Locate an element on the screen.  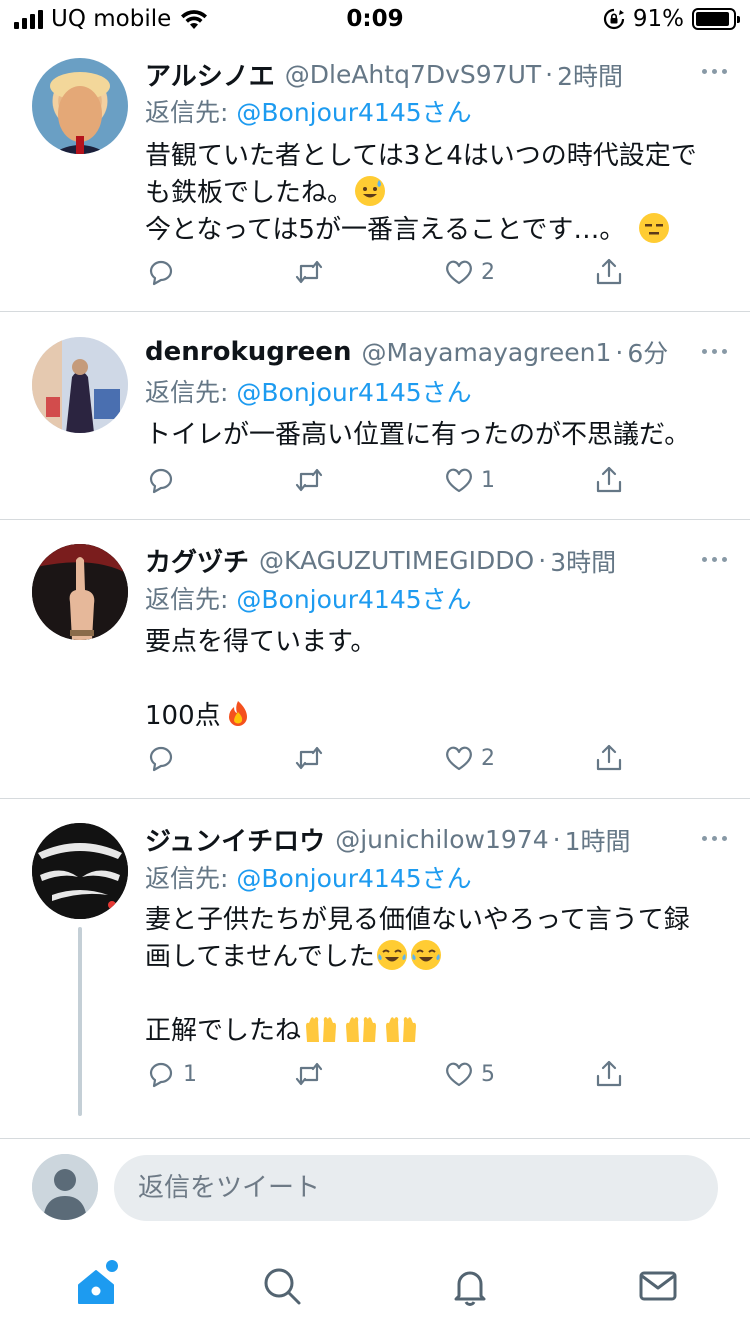
fire-emoji is located at coordinates (238, 714).